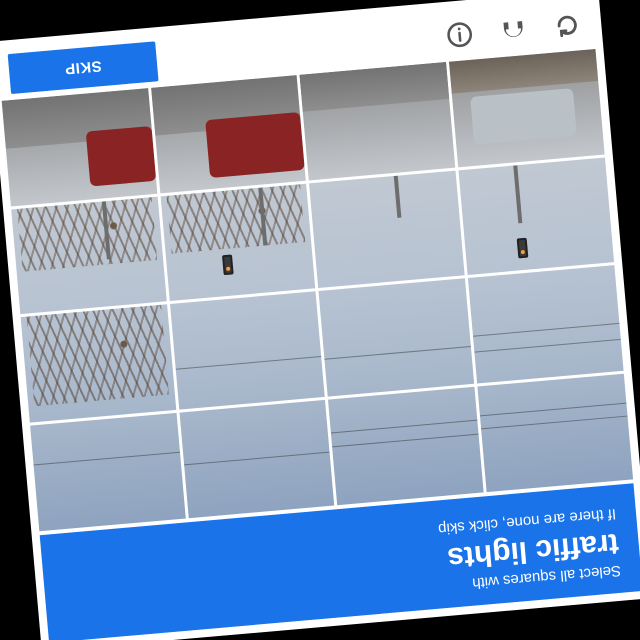 The image size is (640, 640). Describe the element at coordinates (83, 68) in the screenshot. I see `skip-button: SKIP` at that location.